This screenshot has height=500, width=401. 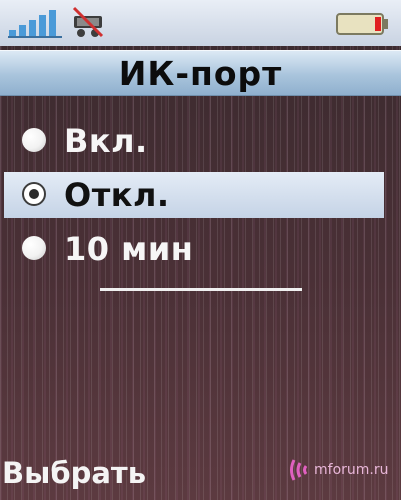 I want to click on battery-low-icon, so click(x=362, y=24).